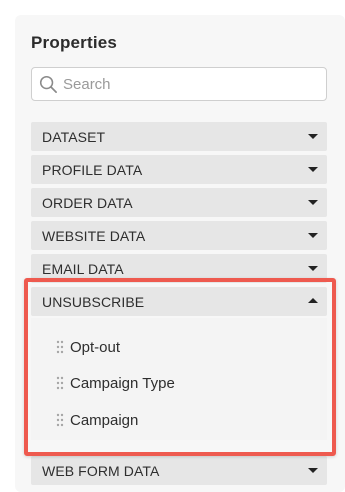 Image resolution: width=345 pixels, height=492 pixels. Describe the element at coordinates (92, 170) in the screenshot. I see `section-label: PROFILE DATA` at that location.